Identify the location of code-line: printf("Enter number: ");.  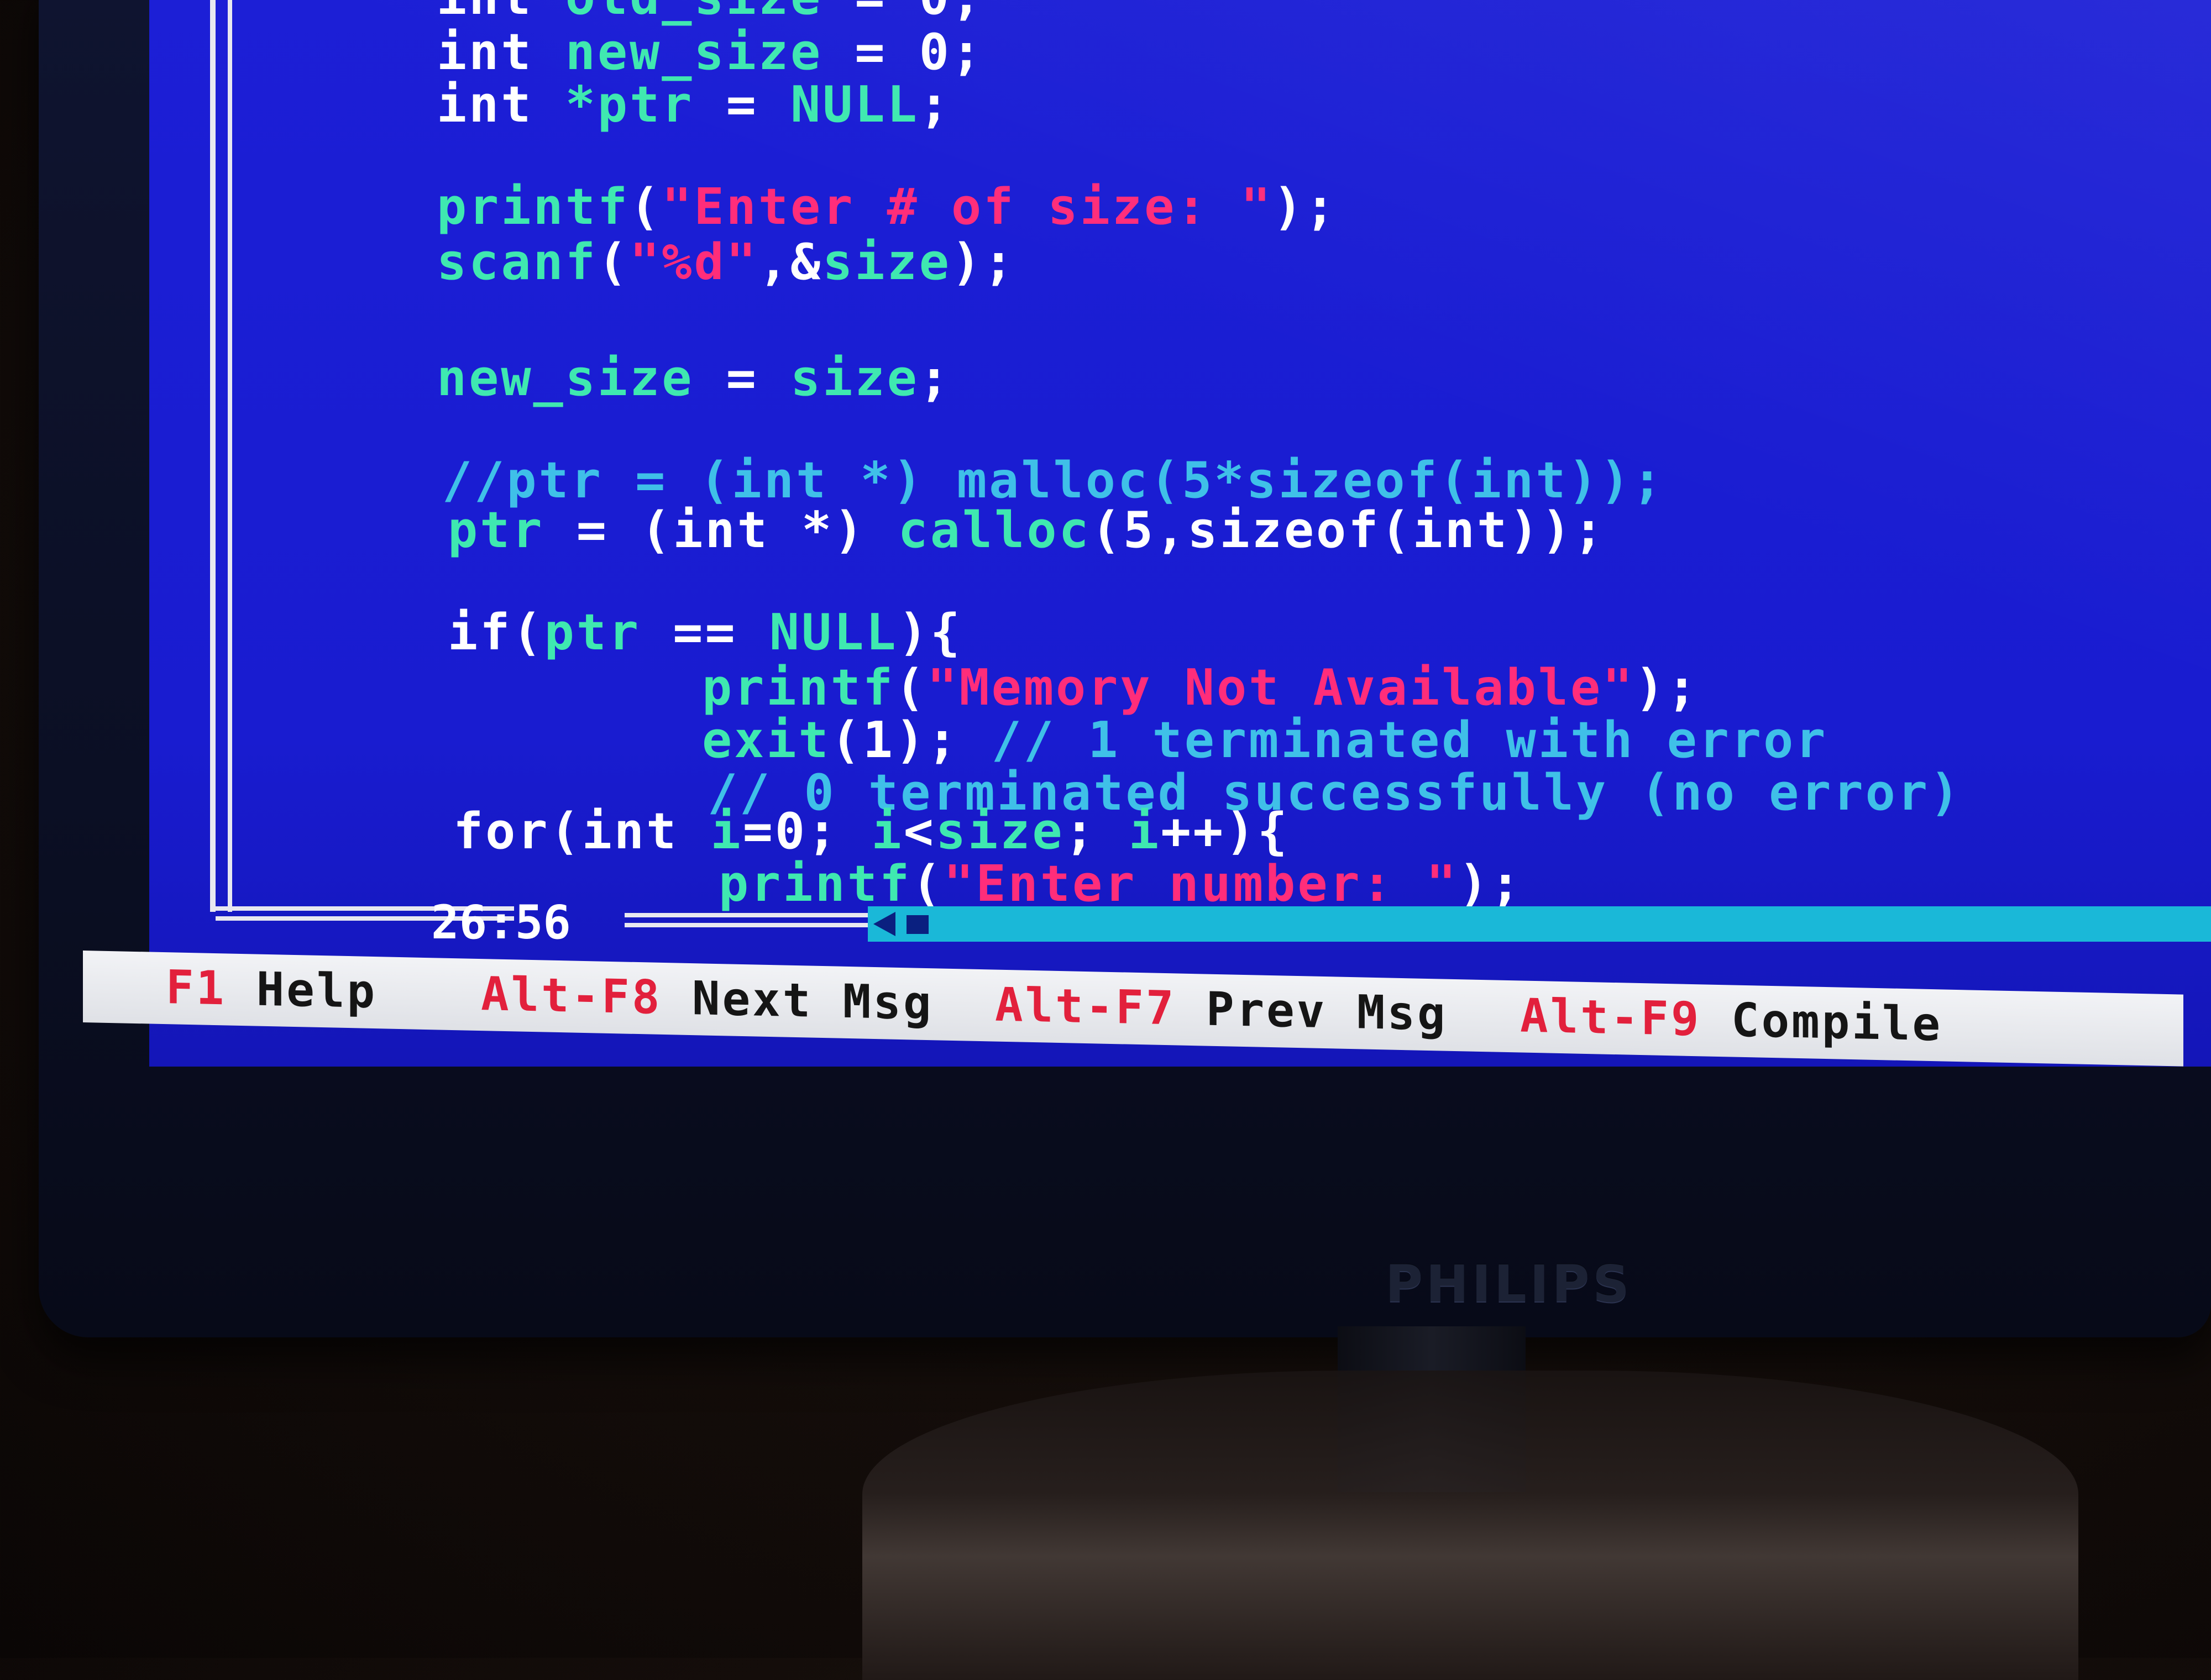
(1121, 884).